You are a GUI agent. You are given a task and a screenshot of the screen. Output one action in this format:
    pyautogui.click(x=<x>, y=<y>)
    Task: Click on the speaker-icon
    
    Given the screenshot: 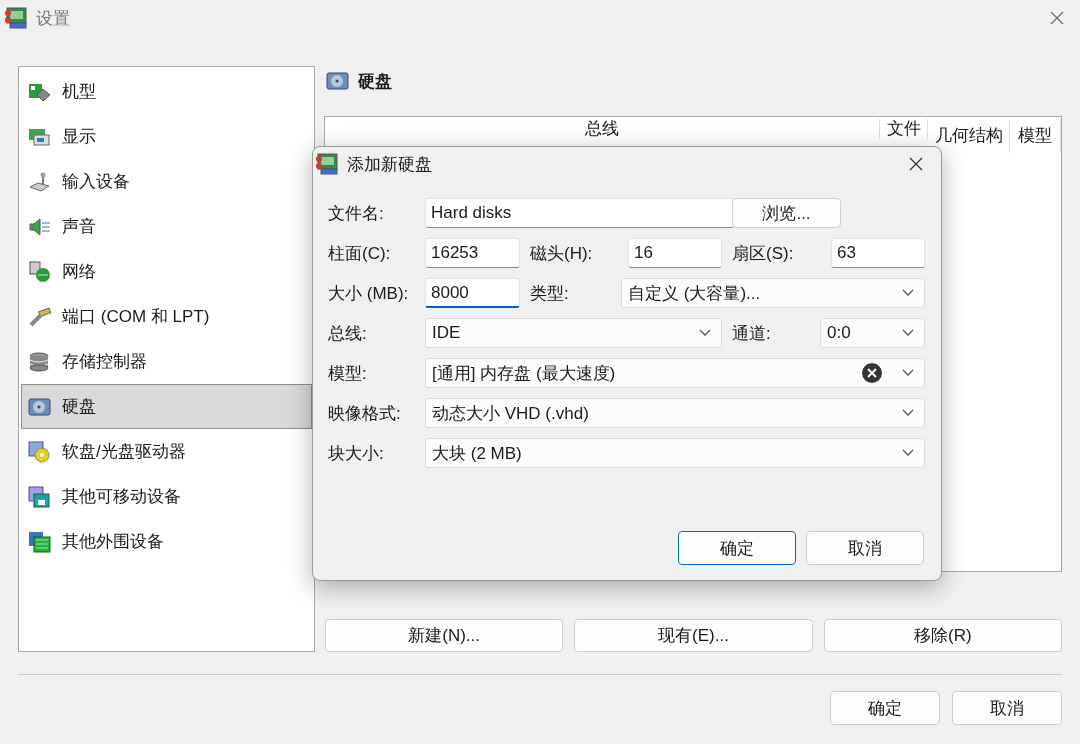 What is the action you would take?
    pyautogui.click(x=40, y=226)
    